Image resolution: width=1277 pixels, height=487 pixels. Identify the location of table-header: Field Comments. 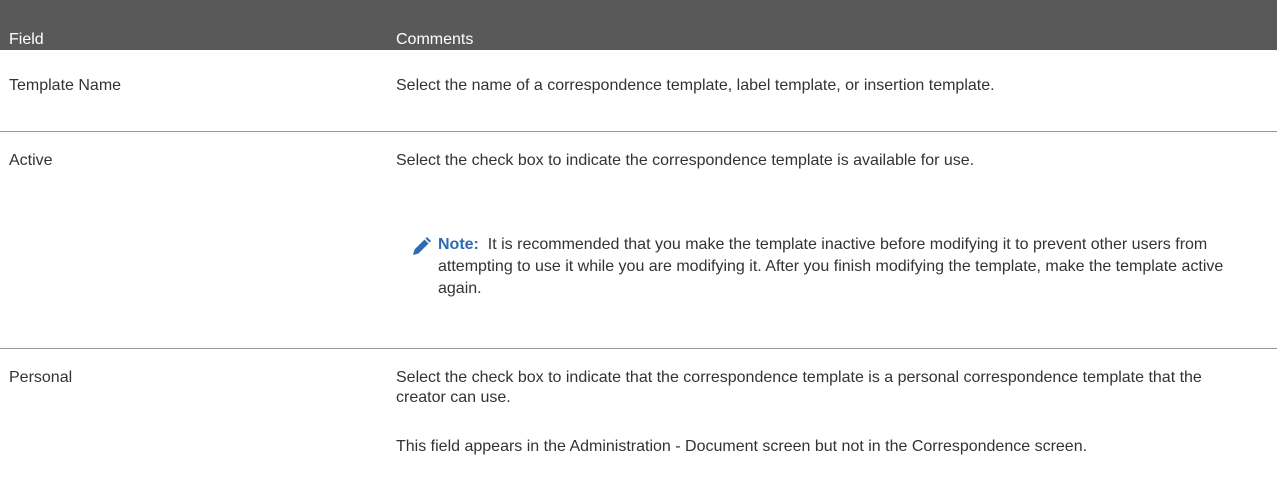
(638, 25).